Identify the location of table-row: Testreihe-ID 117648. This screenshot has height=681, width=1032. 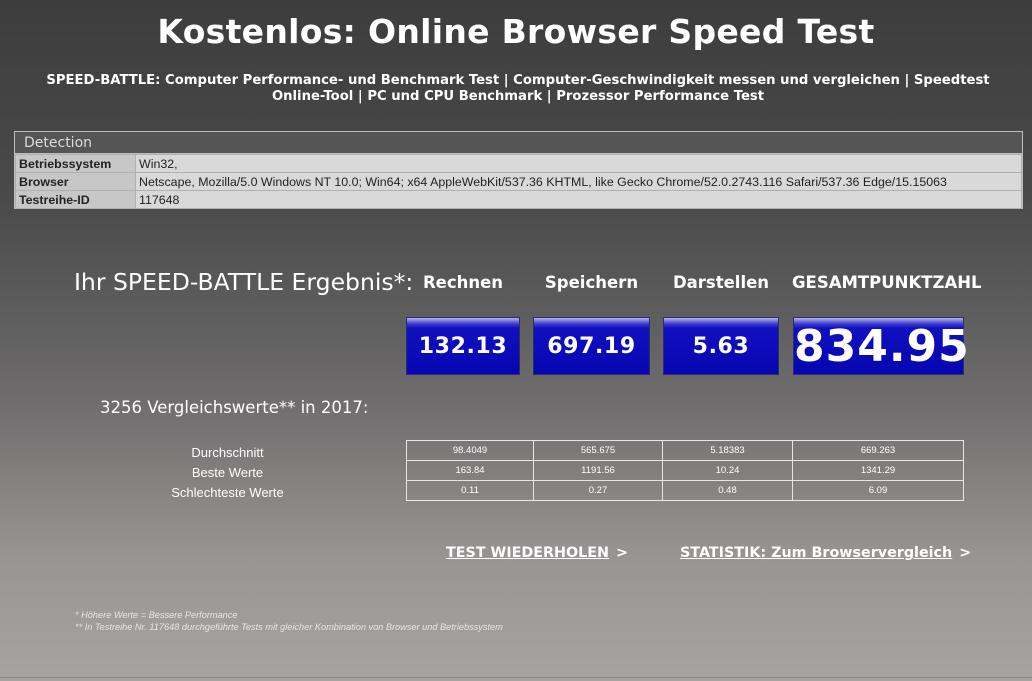
(518, 199).